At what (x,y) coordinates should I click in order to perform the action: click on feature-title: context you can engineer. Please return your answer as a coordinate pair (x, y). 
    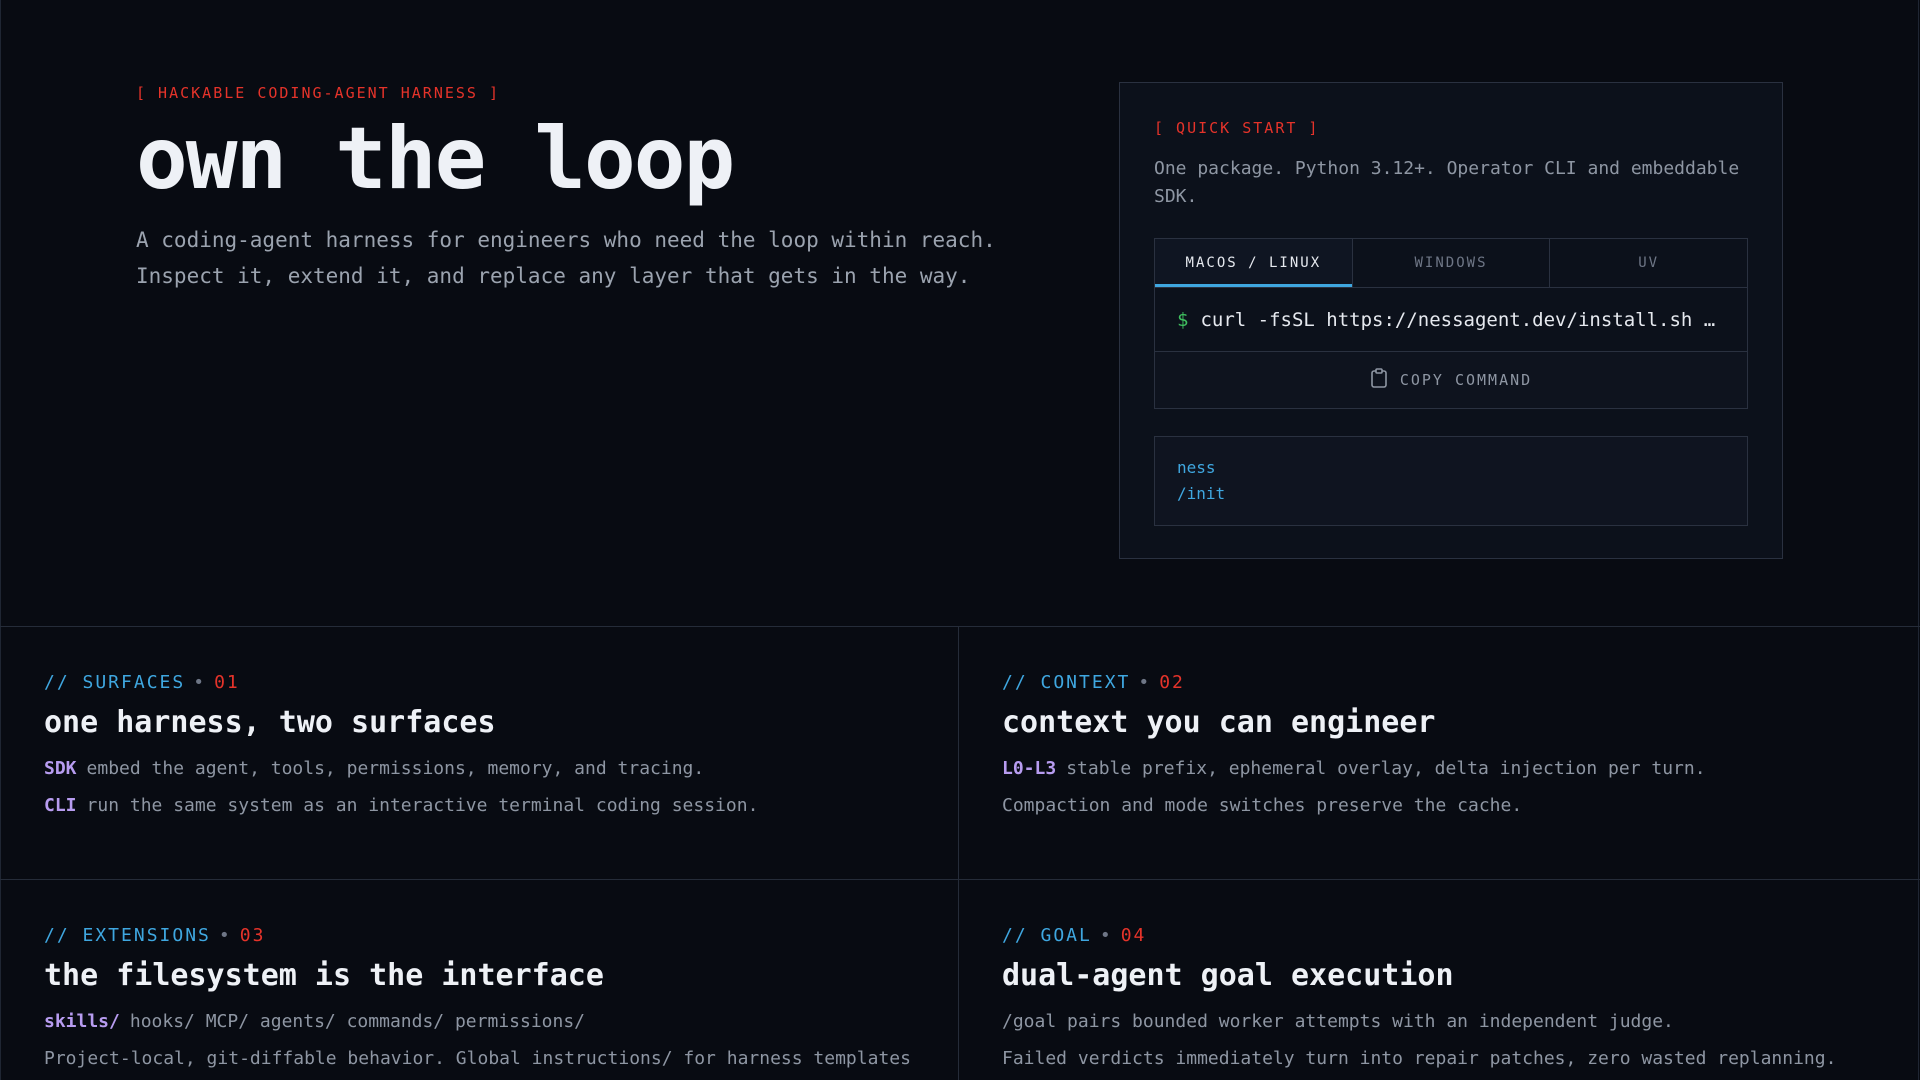
    Looking at the image, I should click on (1219, 722).